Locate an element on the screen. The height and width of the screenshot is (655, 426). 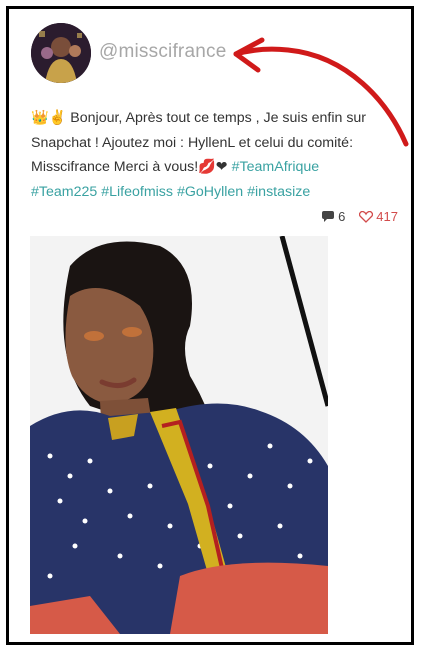
avatar is located at coordinates (61, 53).